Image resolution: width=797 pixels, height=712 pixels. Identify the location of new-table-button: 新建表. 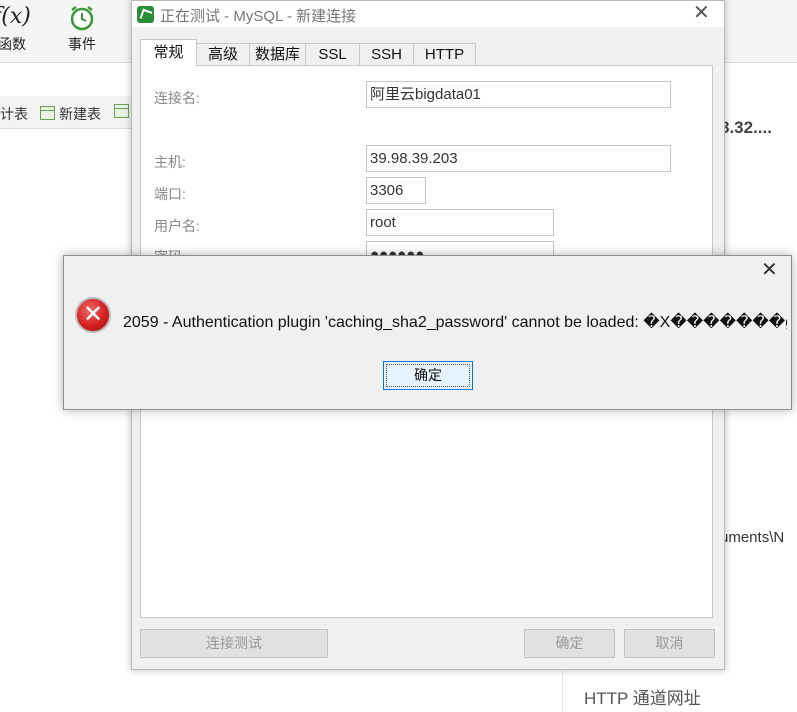
(70, 114).